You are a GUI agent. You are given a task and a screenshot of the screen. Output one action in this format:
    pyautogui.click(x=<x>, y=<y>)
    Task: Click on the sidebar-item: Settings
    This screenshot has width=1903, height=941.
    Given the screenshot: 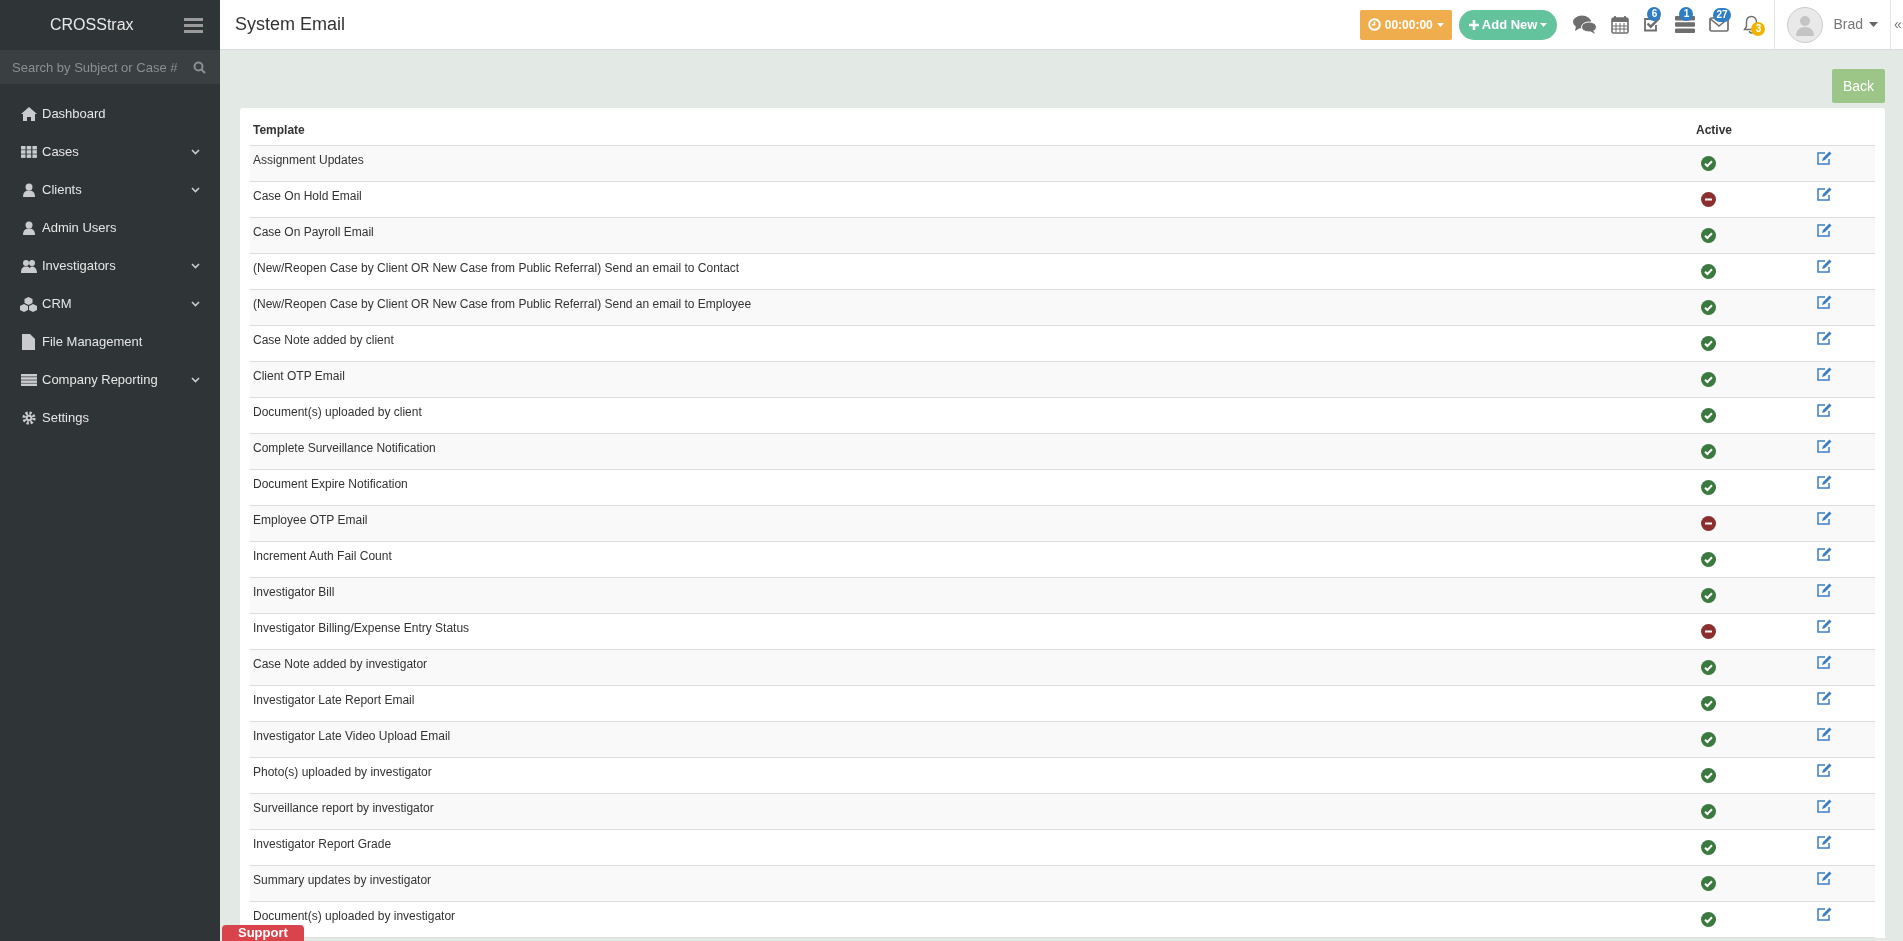 What is the action you would take?
    pyautogui.click(x=110, y=418)
    